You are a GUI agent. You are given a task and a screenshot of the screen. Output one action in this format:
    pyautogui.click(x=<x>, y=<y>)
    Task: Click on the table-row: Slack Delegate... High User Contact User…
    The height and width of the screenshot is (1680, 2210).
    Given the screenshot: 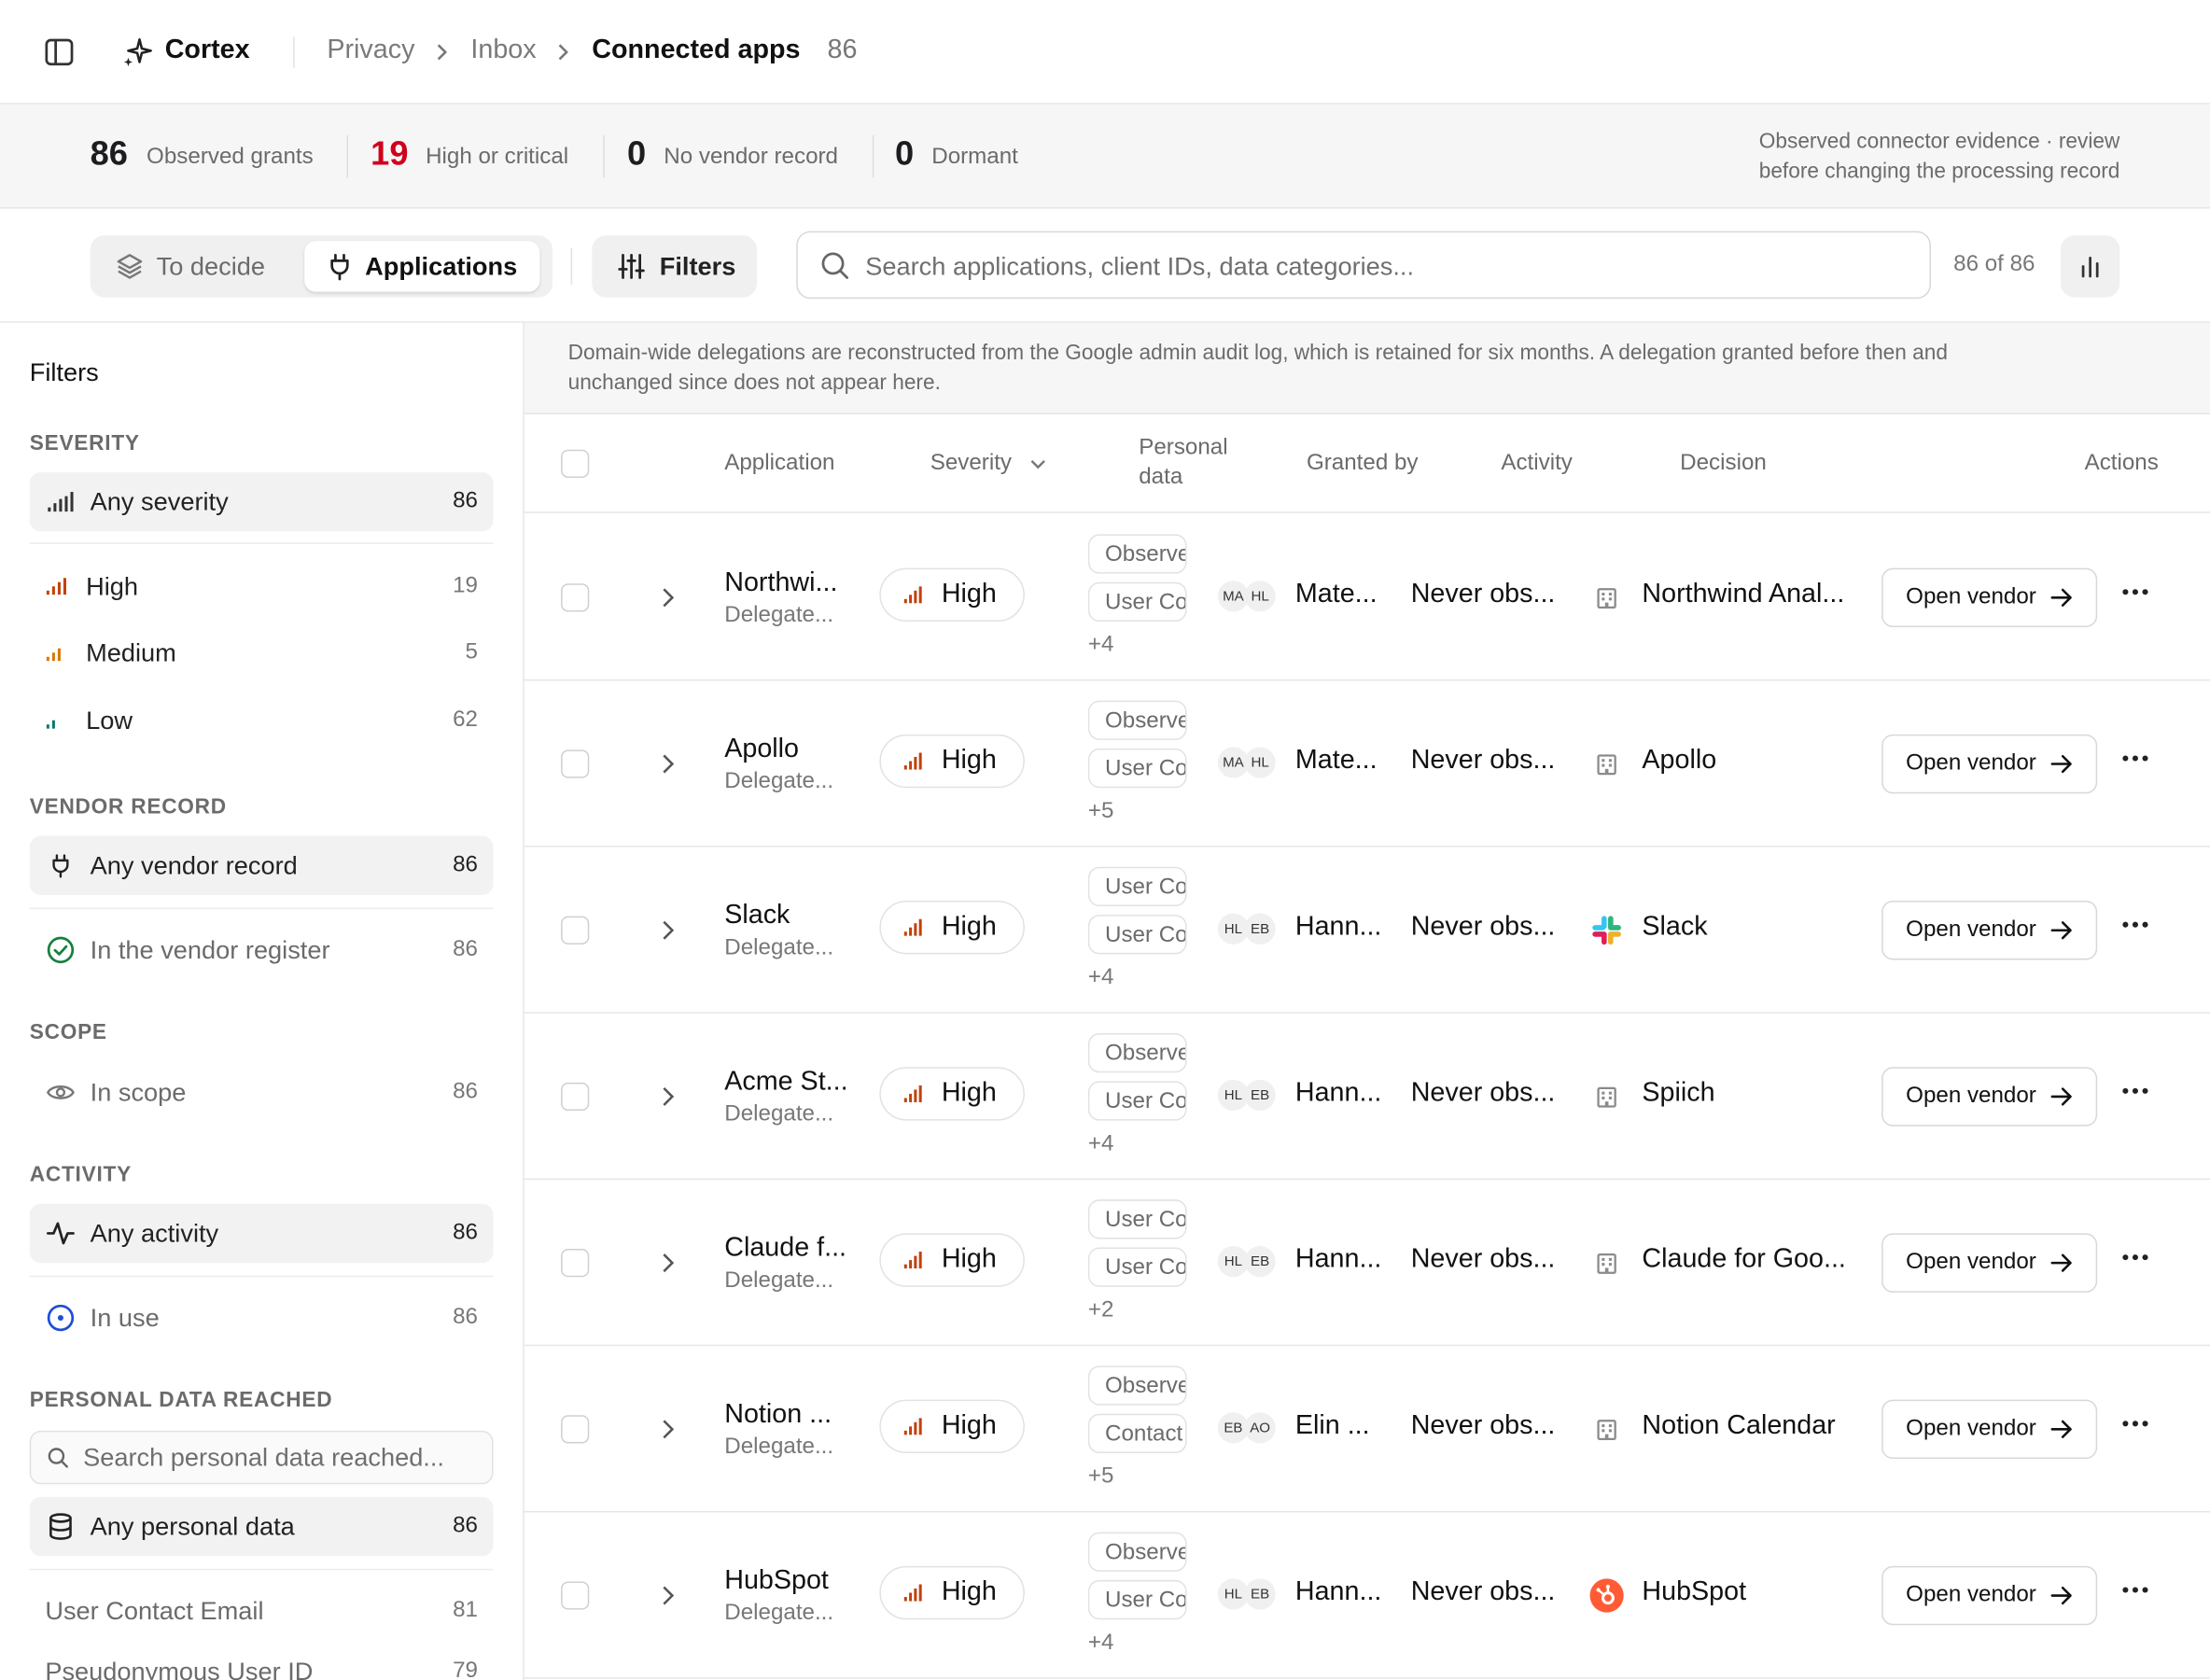 What is the action you would take?
    pyautogui.click(x=1367, y=930)
    